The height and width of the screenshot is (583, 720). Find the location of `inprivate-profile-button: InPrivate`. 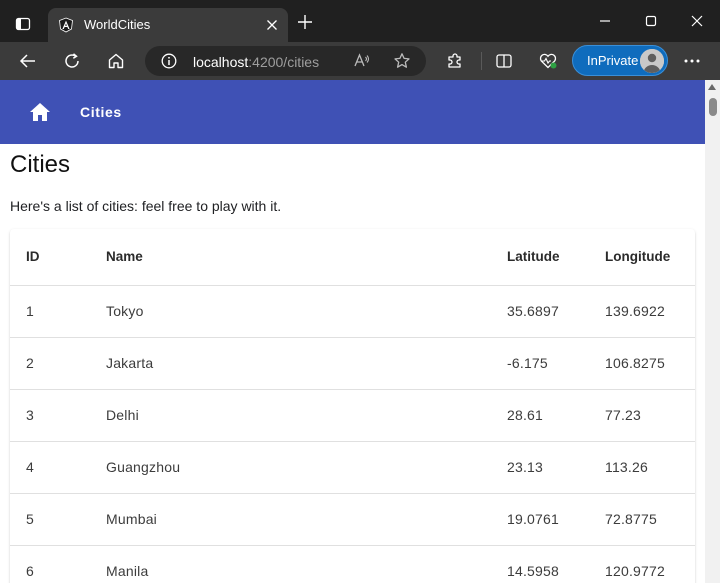

inprivate-profile-button: InPrivate is located at coordinates (620, 60).